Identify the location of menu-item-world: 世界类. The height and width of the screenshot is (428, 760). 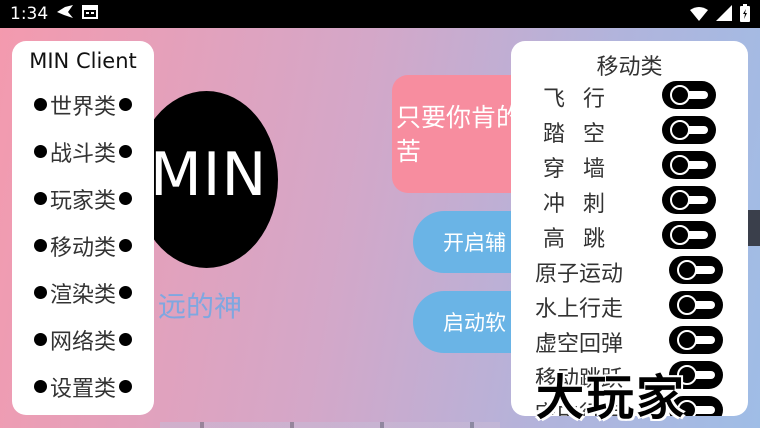
(83, 104).